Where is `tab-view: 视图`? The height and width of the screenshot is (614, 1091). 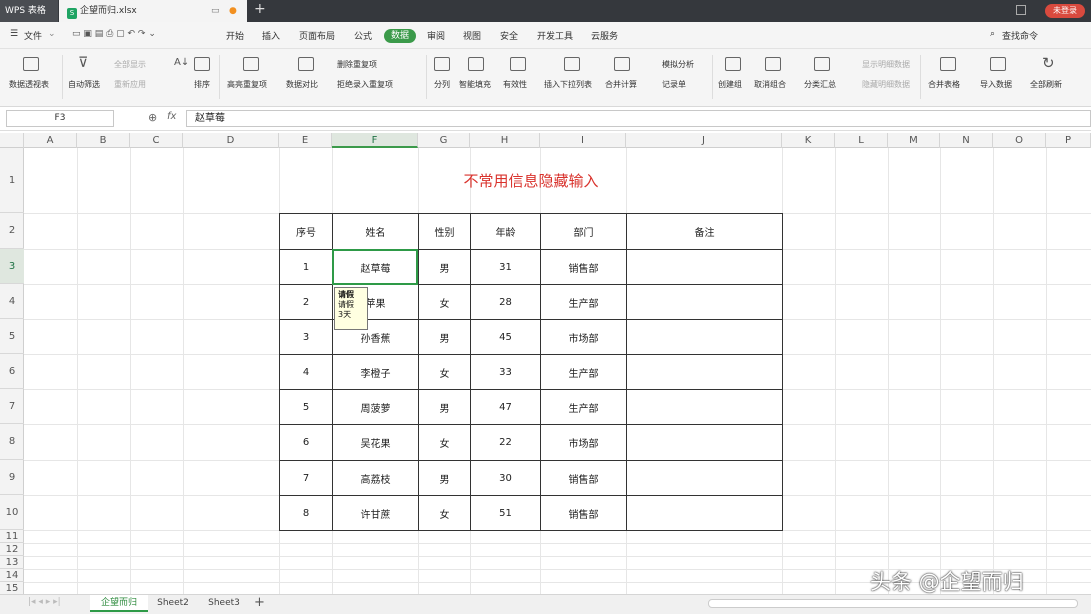 tab-view: 视图 is located at coordinates (472, 35).